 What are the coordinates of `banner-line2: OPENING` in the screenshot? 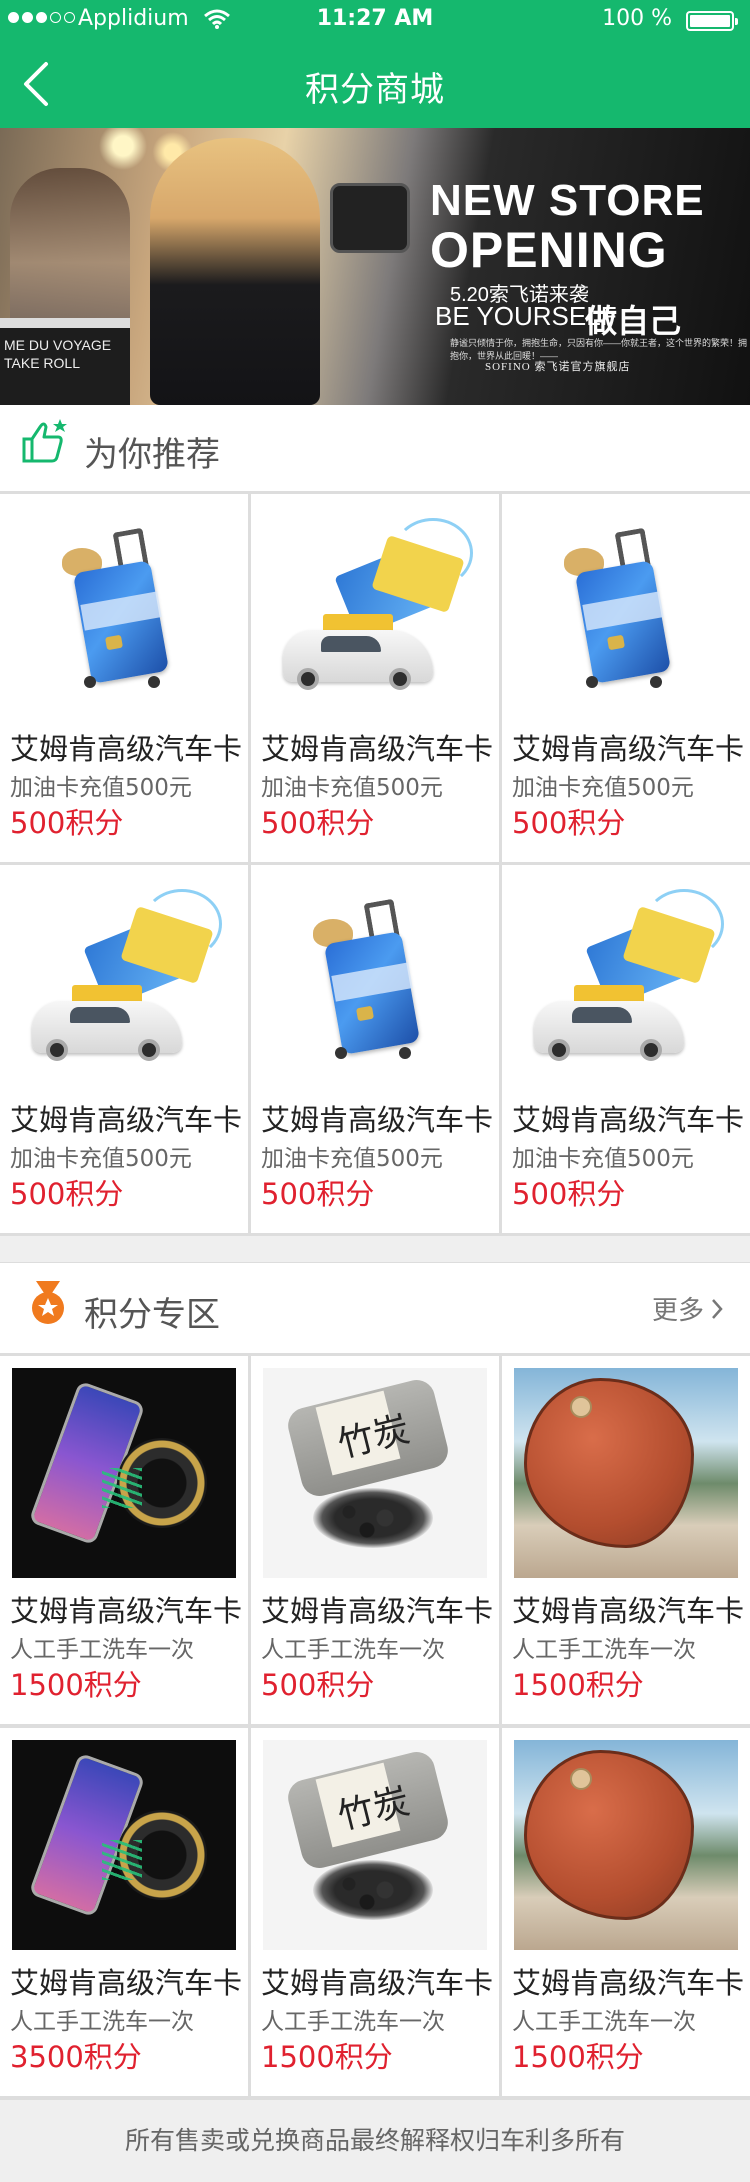 It's located at (549, 250).